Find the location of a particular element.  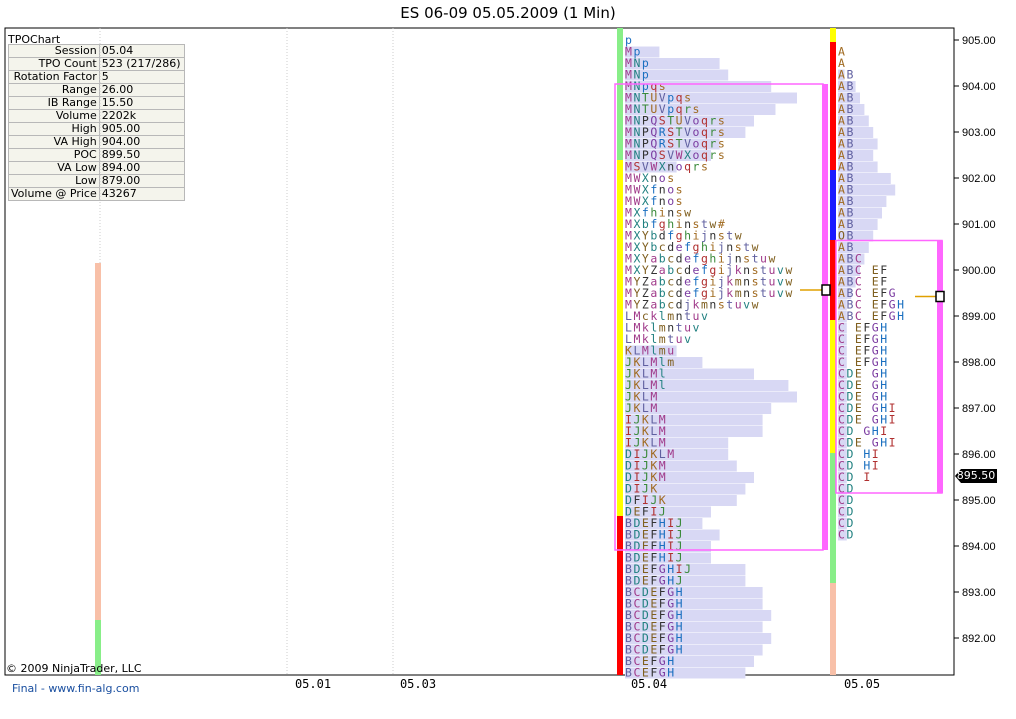

y-tick-label: 899.00 is located at coordinates (979, 317).